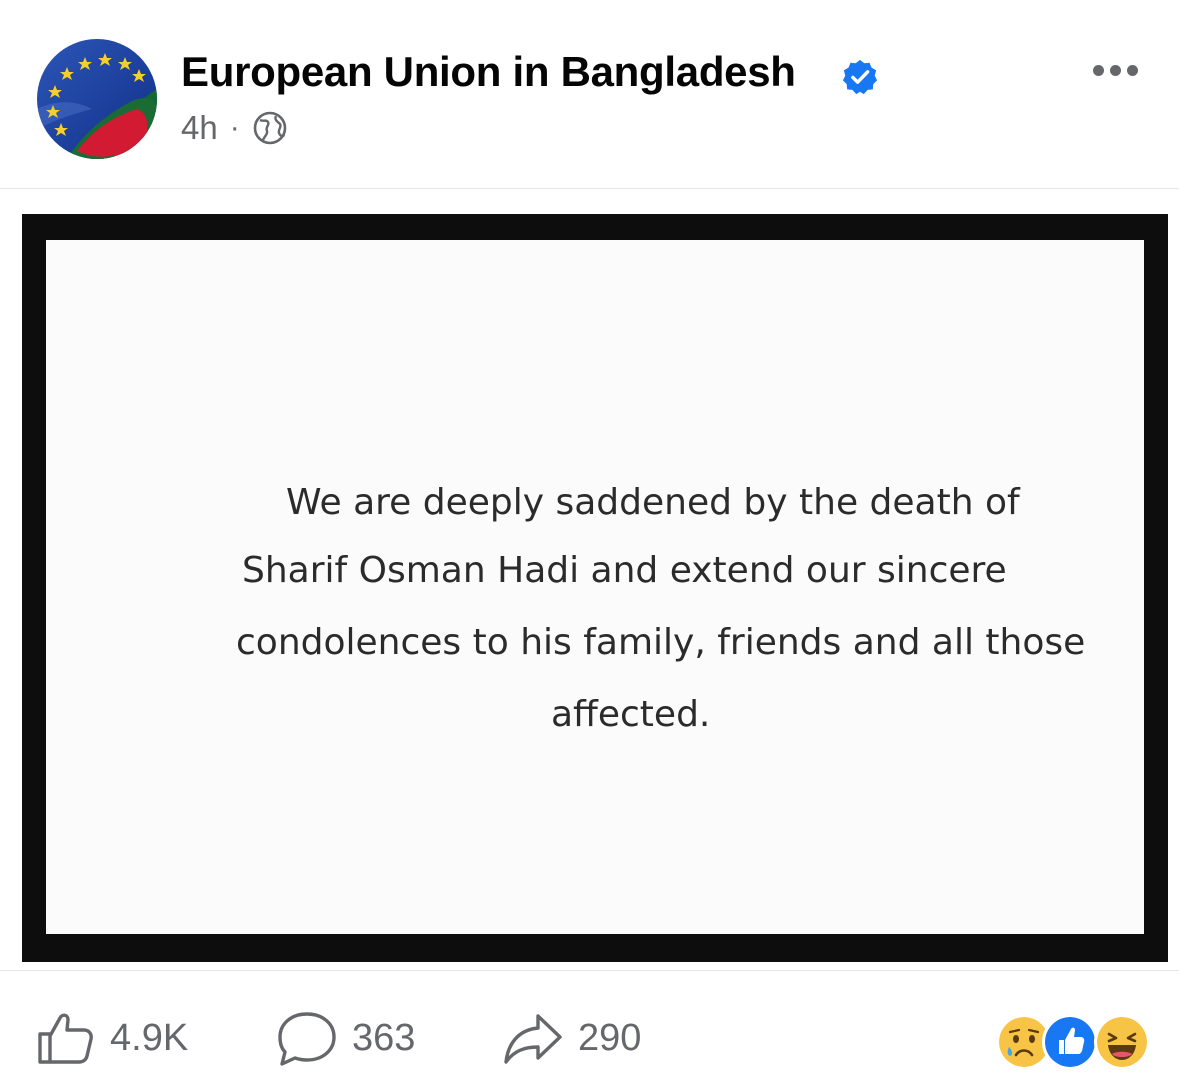 The height and width of the screenshot is (1082, 1179). What do you see at coordinates (384, 1037) in the screenshot?
I see `comment-count: 363` at bounding box center [384, 1037].